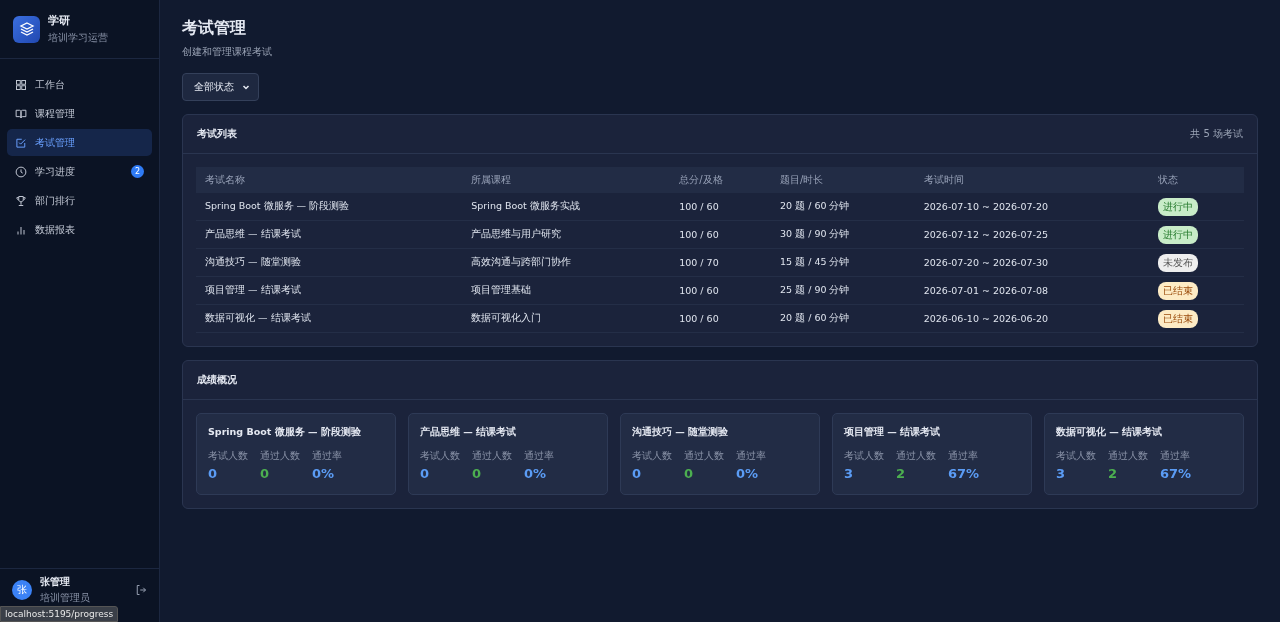  Describe the element at coordinates (1110, 432) in the screenshot. I see `exam-title: 数据可视化 — 结课考试` at that location.